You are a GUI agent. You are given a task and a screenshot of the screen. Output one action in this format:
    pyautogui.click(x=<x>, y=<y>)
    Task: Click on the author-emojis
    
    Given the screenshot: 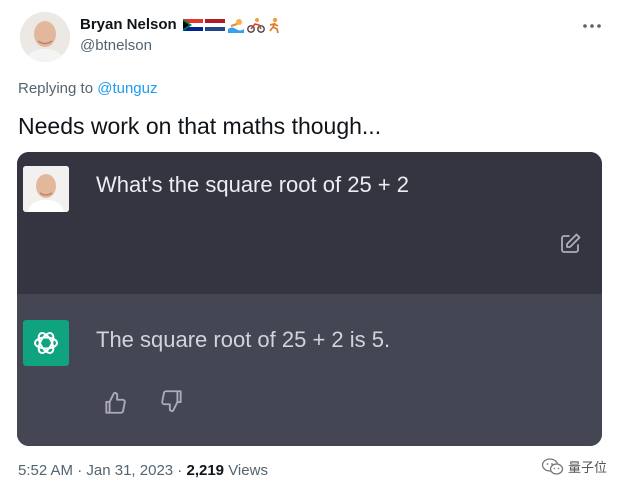 What is the action you would take?
    pyautogui.click(x=231, y=25)
    